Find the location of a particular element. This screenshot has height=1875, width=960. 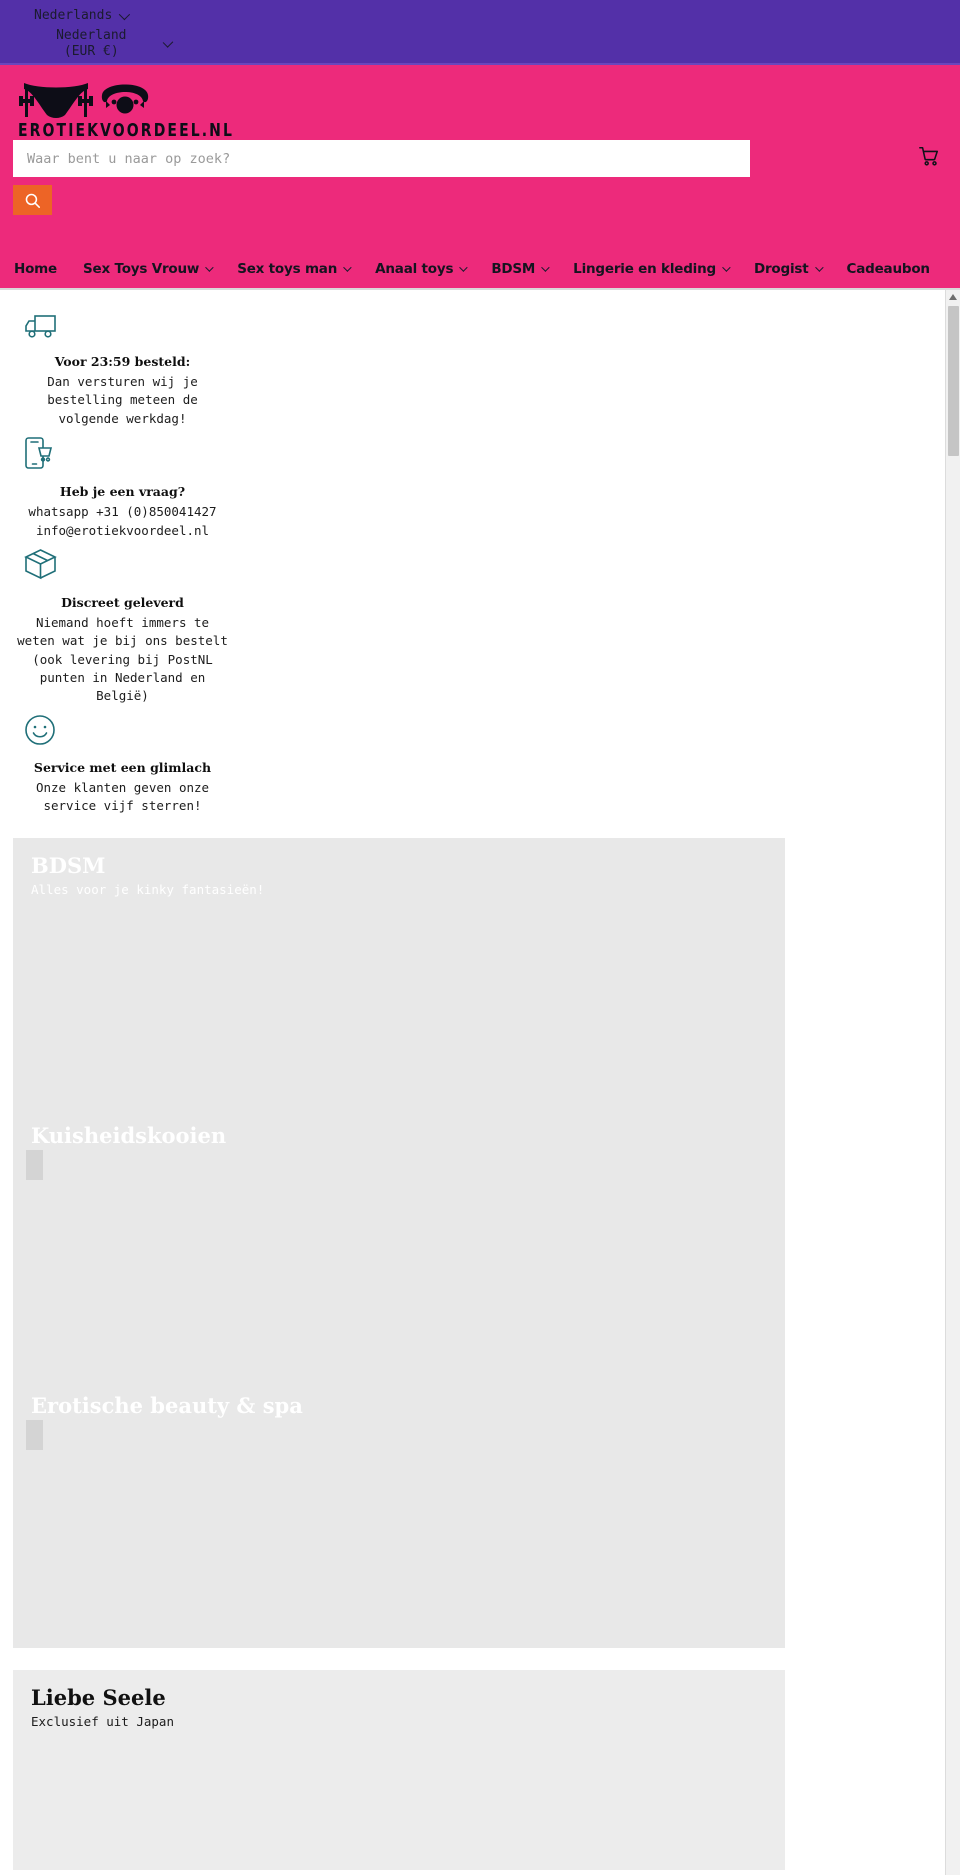

collection-card-erotische-beauty-spa: Erotische beauty & spa is located at coordinates (399, 1512).